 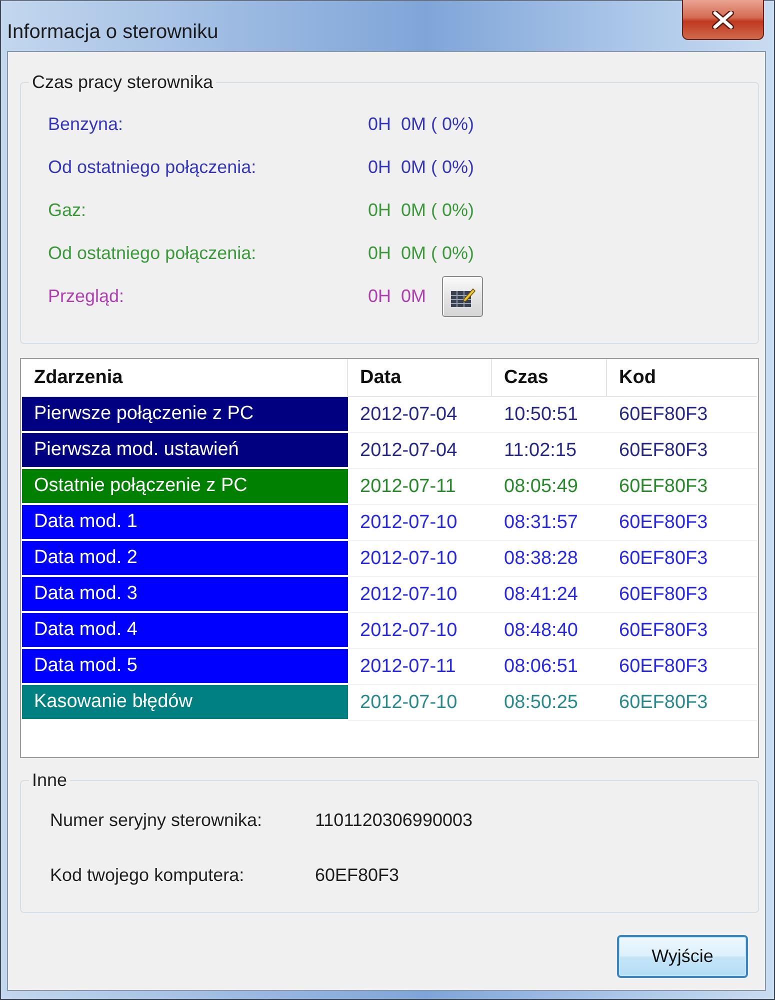 I want to click on info-label: Numer seryjny sterownika:, so click(x=157, y=820).